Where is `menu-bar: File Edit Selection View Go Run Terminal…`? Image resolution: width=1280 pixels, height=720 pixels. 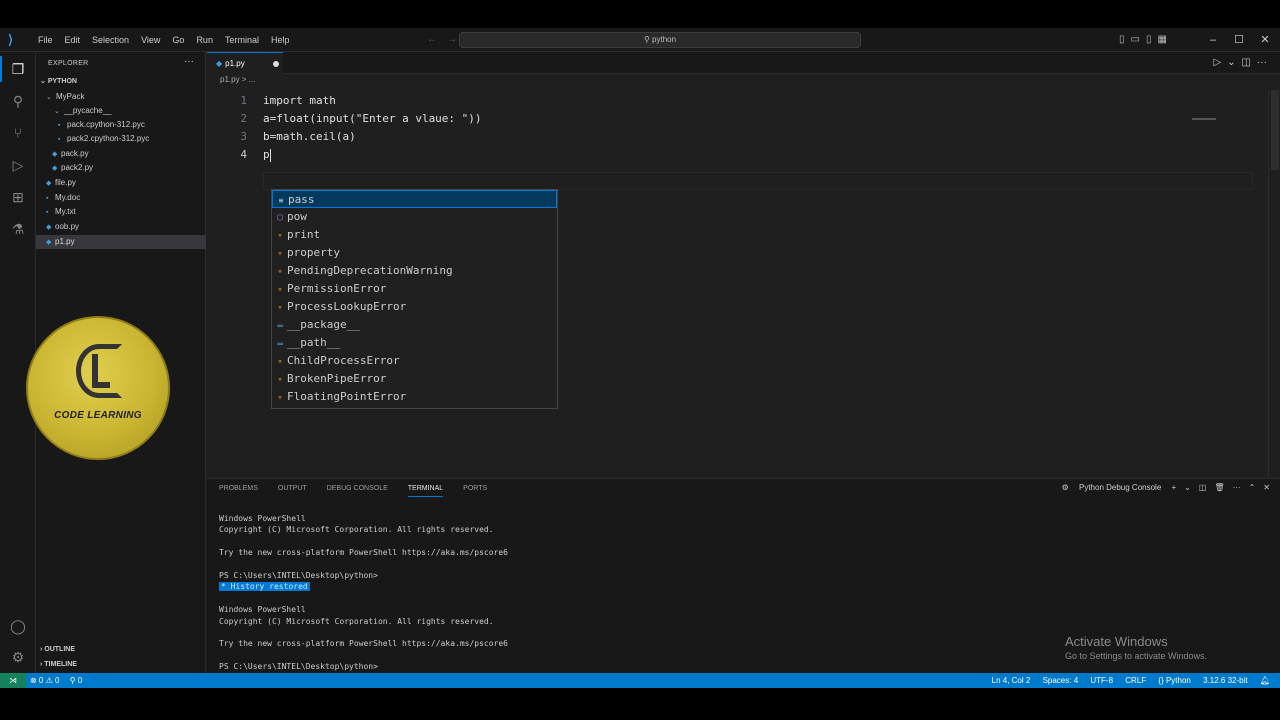 menu-bar: File Edit Selection View Go Run Terminal… is located at coordinates (163, 40).